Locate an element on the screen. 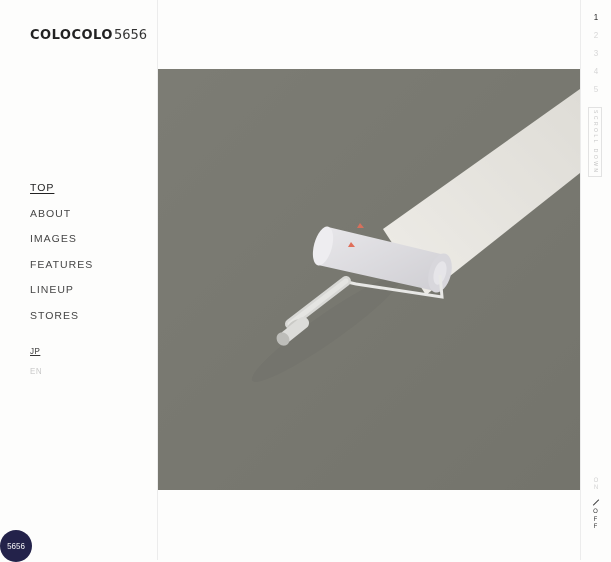 The height and width of the screenshot is (562, 611). logo-wordmark: COLOCOLO is located at coordinates (71, 35).